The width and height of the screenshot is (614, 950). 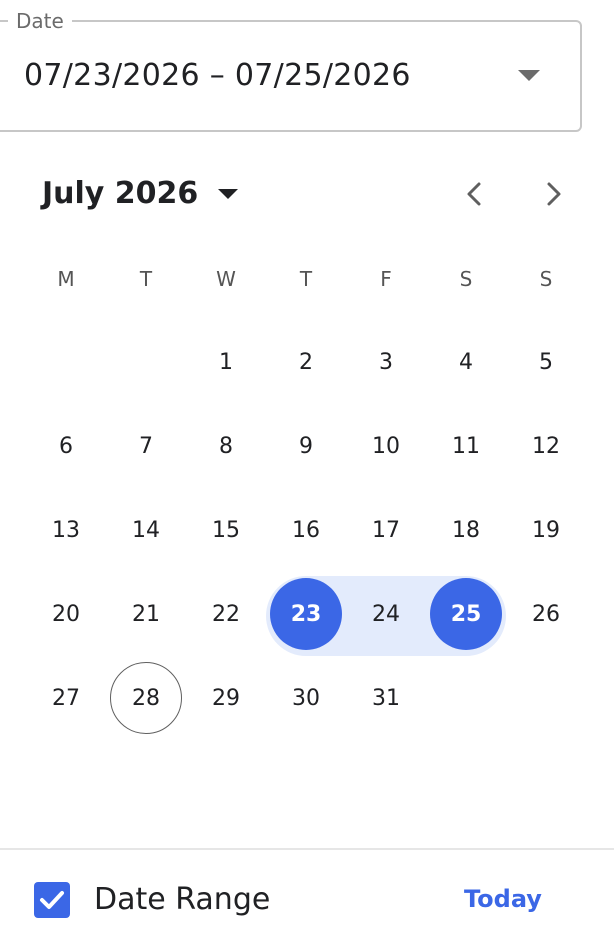 I want to click on day-12: 12, so click(x=546, y=446).